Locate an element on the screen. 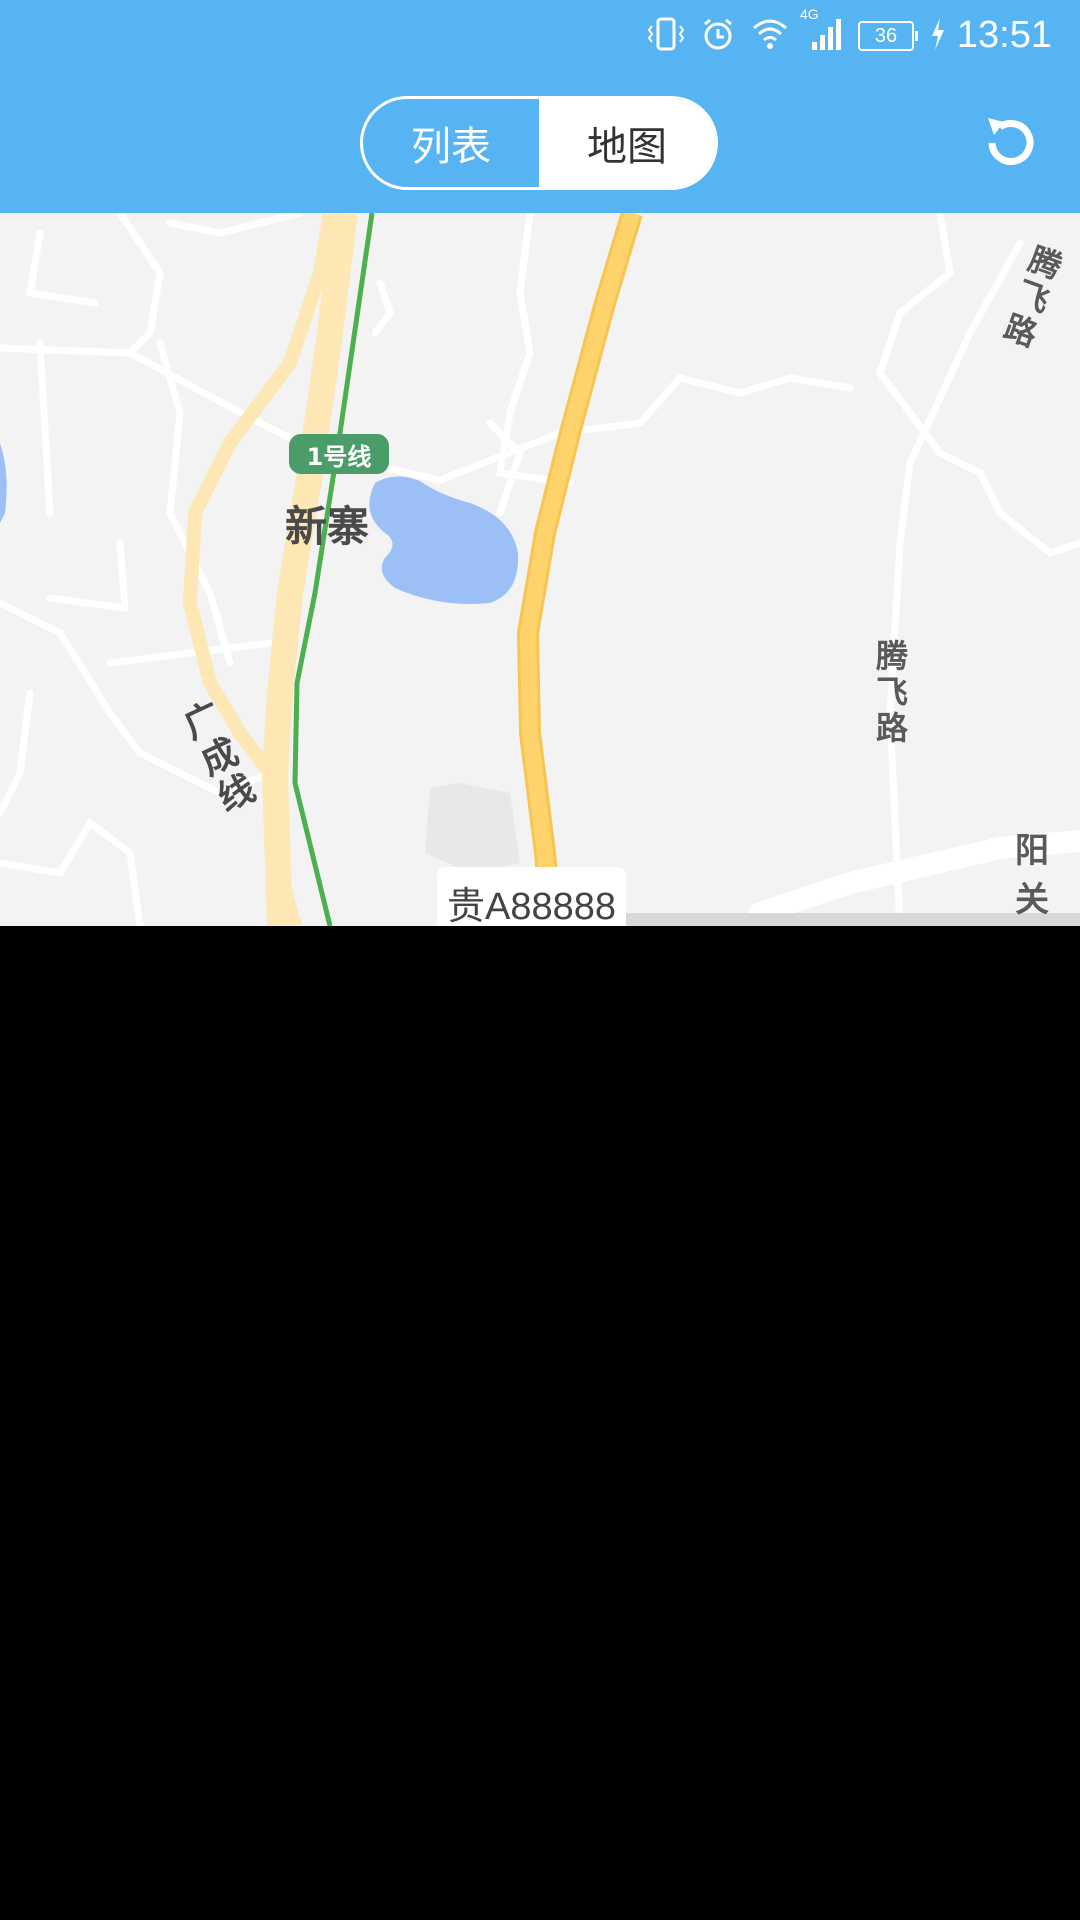  road-label-yangguan: 阳关 is located at coordinates (1032, 875).